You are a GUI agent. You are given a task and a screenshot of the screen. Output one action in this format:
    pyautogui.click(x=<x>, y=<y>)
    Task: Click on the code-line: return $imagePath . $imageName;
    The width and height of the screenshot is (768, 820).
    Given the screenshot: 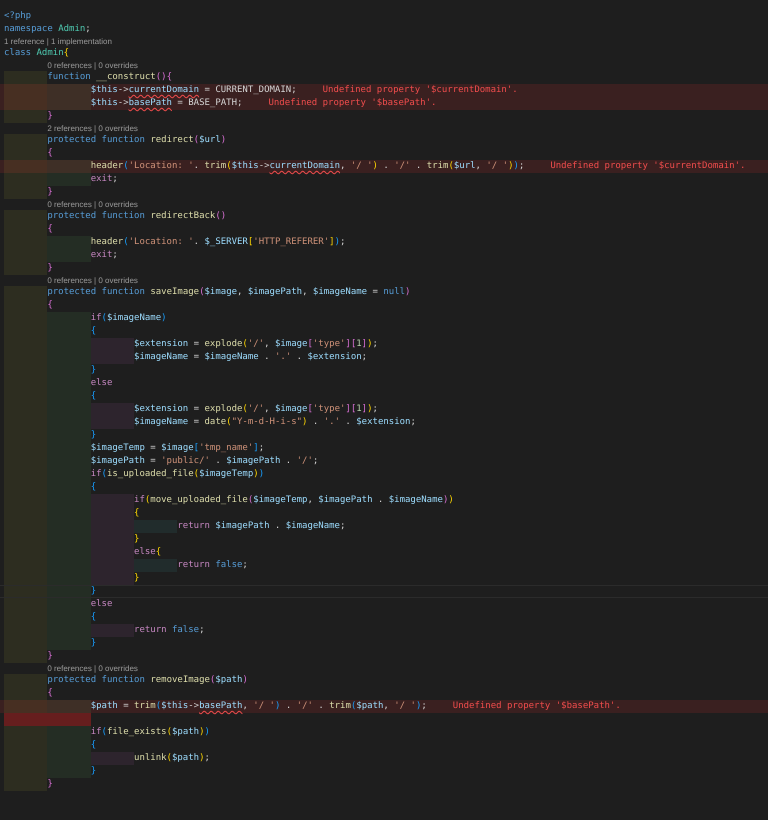 What is the action you would take?
    pyautogui.click(x=261, y=526)
    